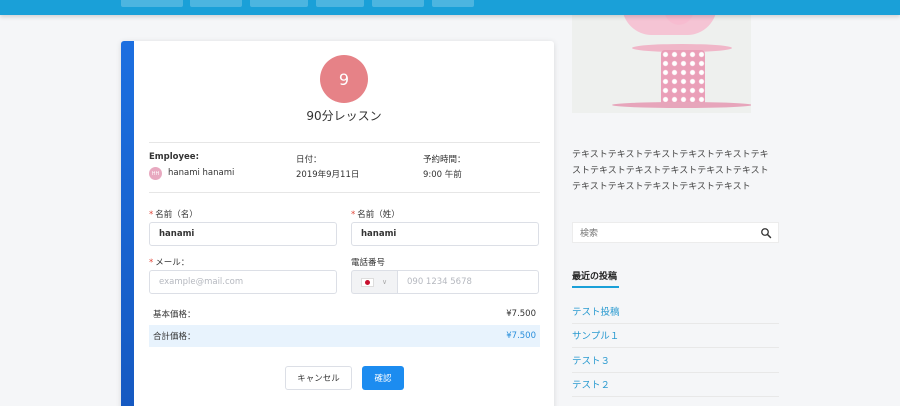 This screenshot has width=900, height=406. What do you see at coordinates (169, 263) in the screenshot?
I see `email-label: * メール：` at bounding box center [169, 263].